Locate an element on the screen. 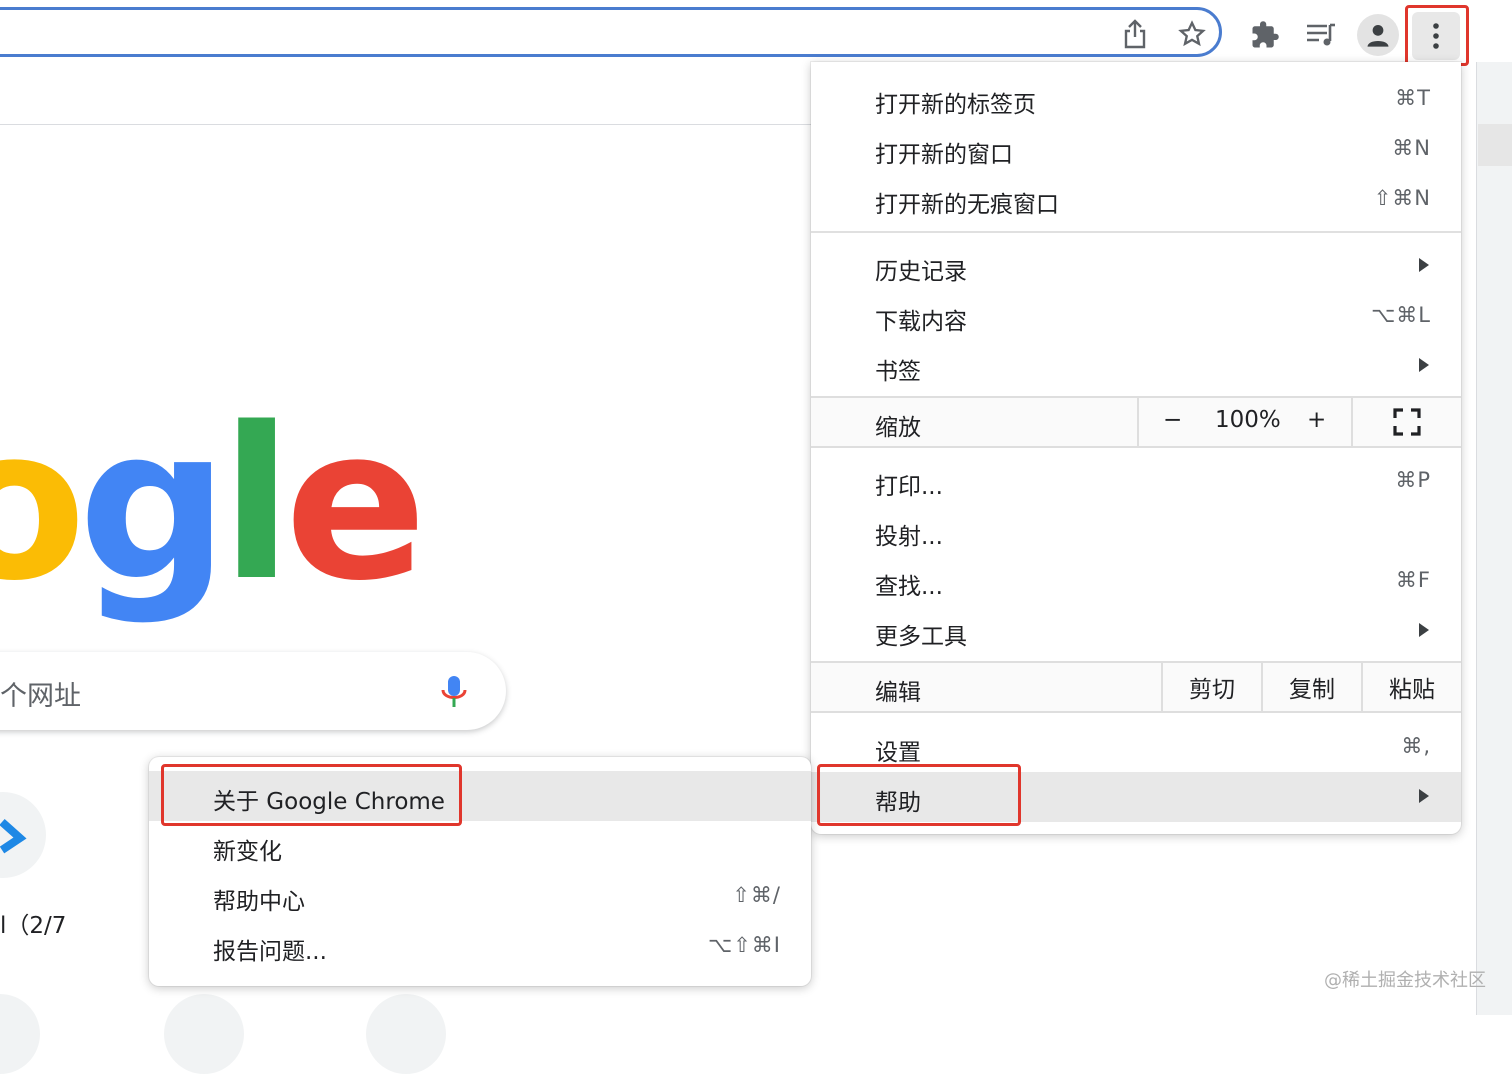 The width and height of the screenshot is (1512, 1074). menu-item-find: 查找... ⌘F is located at coordinates (1136, 581).